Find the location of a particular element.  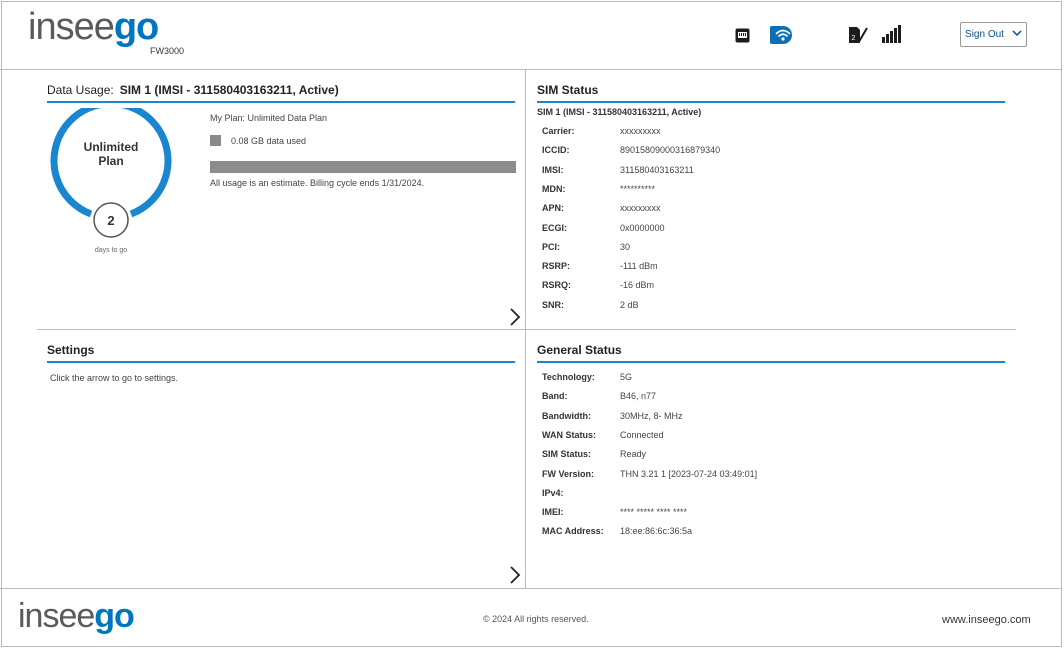

general-status-row: Technology: 5G is located at coordinates (587, 377).